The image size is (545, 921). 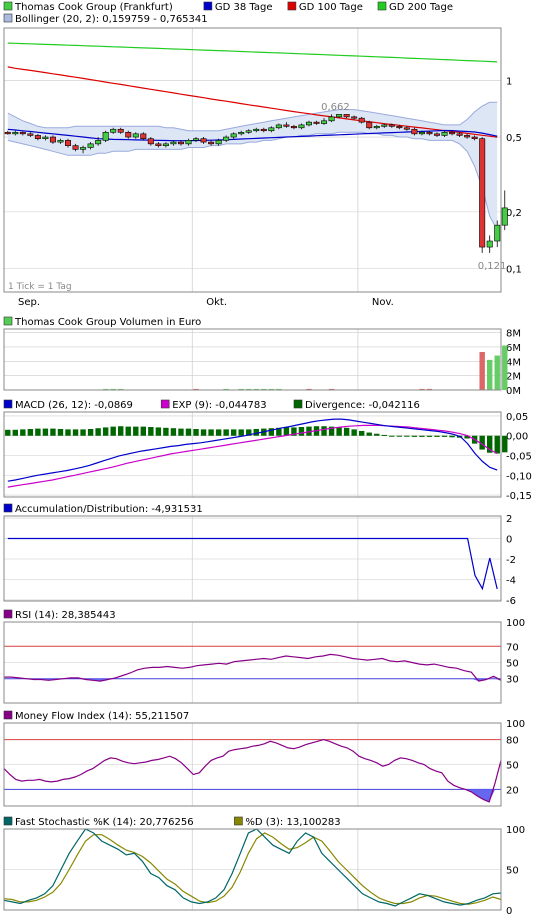 I want to click on stoch-axis-tick-label: 100, so click(x=515, y=830).